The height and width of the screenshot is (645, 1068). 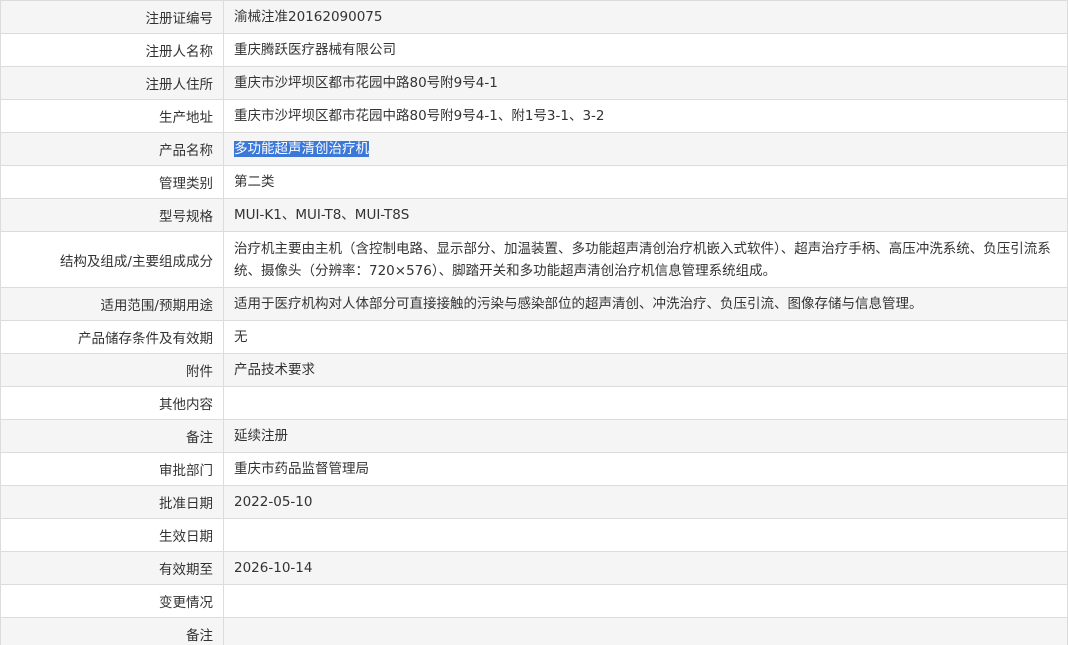 I want to click on row-value: MUI-K1、MUI-T8、MUI-T8S, so click(x=645, y=215).